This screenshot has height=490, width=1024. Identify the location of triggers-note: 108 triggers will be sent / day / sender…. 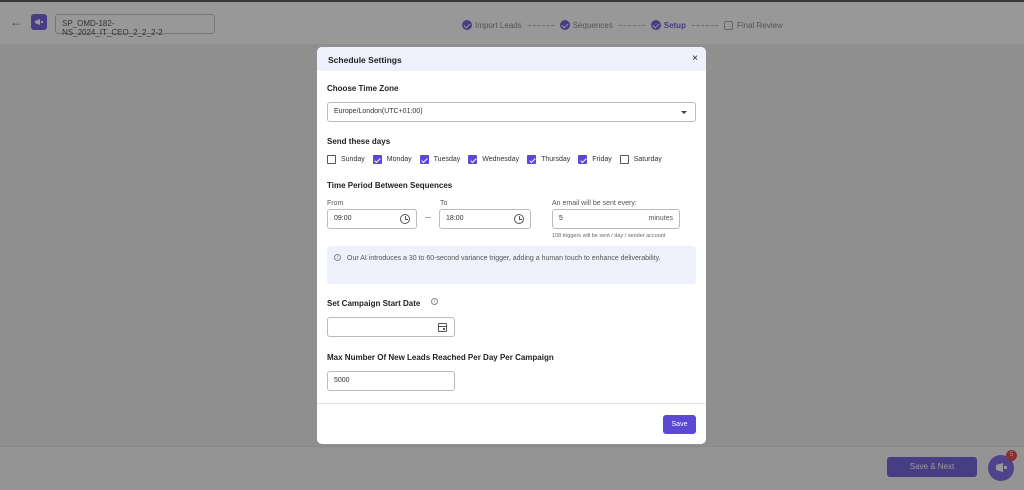
(609, 236).